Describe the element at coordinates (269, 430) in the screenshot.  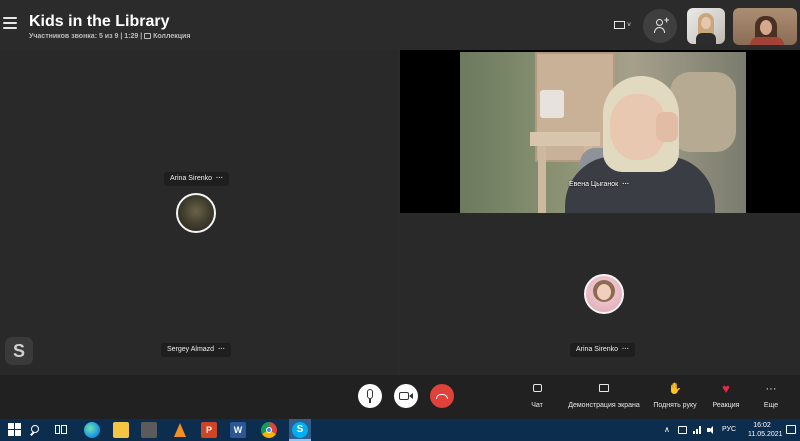
I see `chrome-browser-icon` at that location.